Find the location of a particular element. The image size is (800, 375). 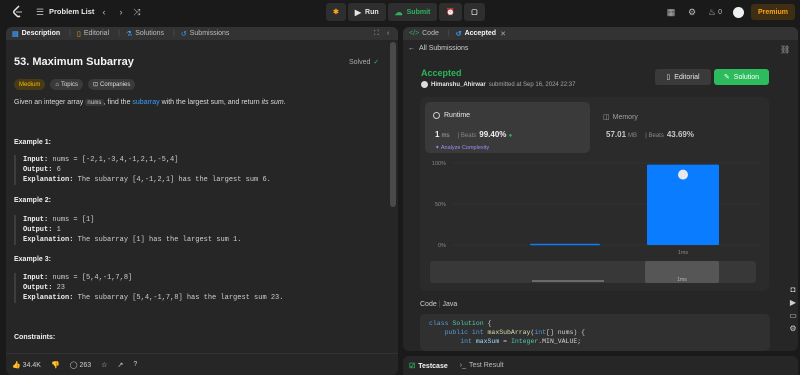

tab-submissions: ↺ Submissions is located at coordinates (205, 34).